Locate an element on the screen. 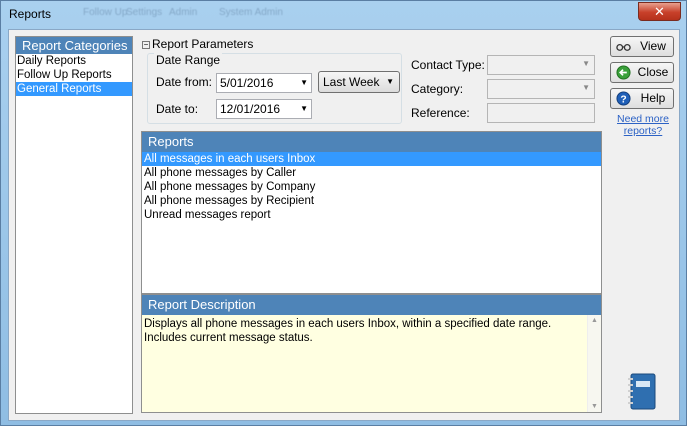 The width and height of the screenshot is (687, 426). ghost-tab-system-admin: System Admin is located at coordinates (251, 12).